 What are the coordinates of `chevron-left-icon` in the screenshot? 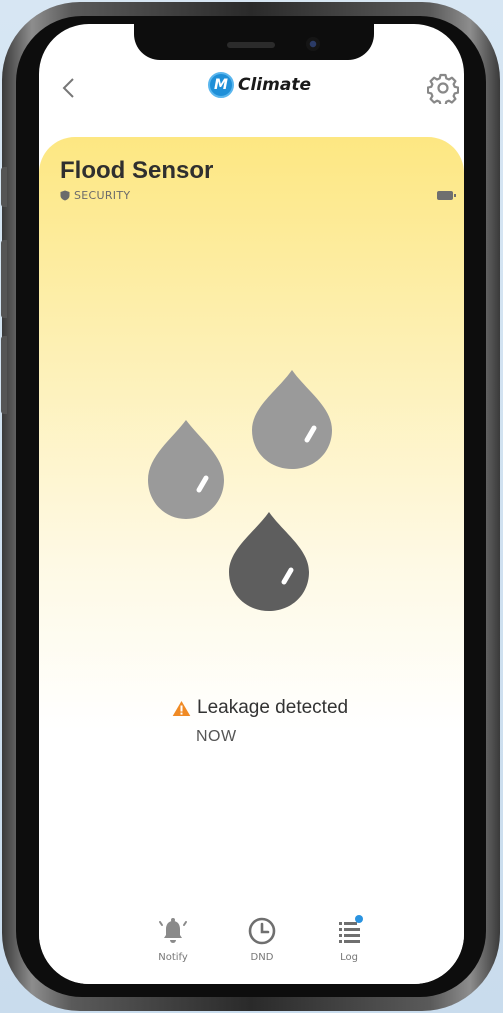 It's located at (68, 88).